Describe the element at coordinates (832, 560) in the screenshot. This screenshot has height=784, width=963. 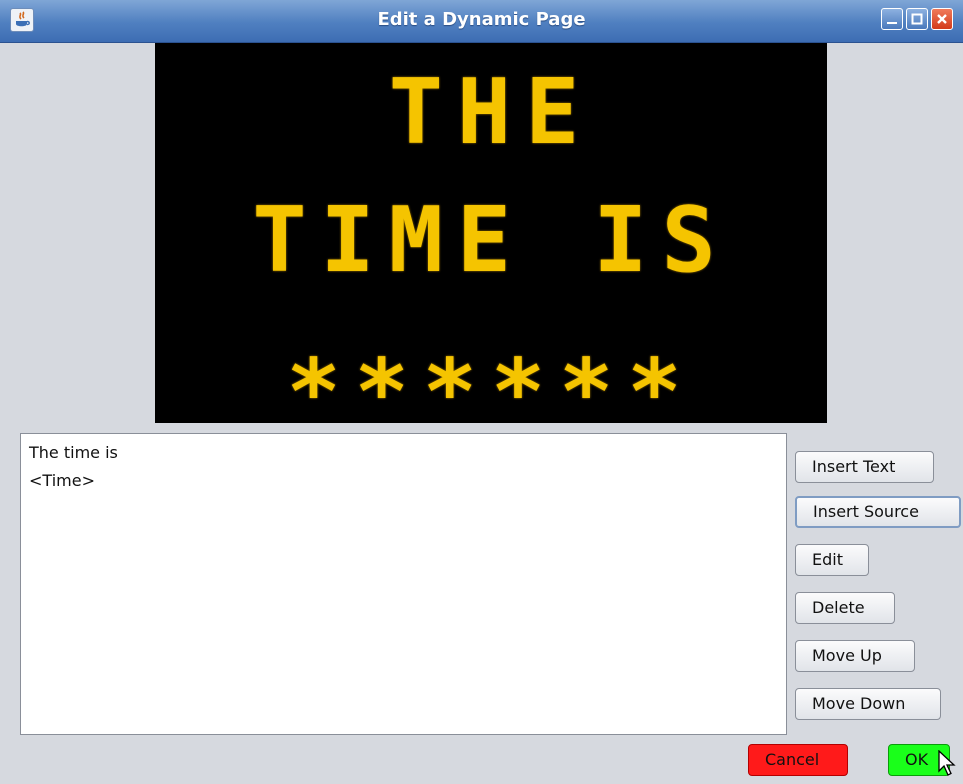
I see `edit-button: Edit` at that location.